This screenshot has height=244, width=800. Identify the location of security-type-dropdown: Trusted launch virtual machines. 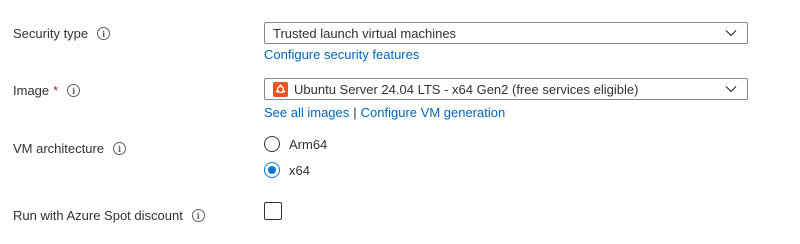
(506, 33).